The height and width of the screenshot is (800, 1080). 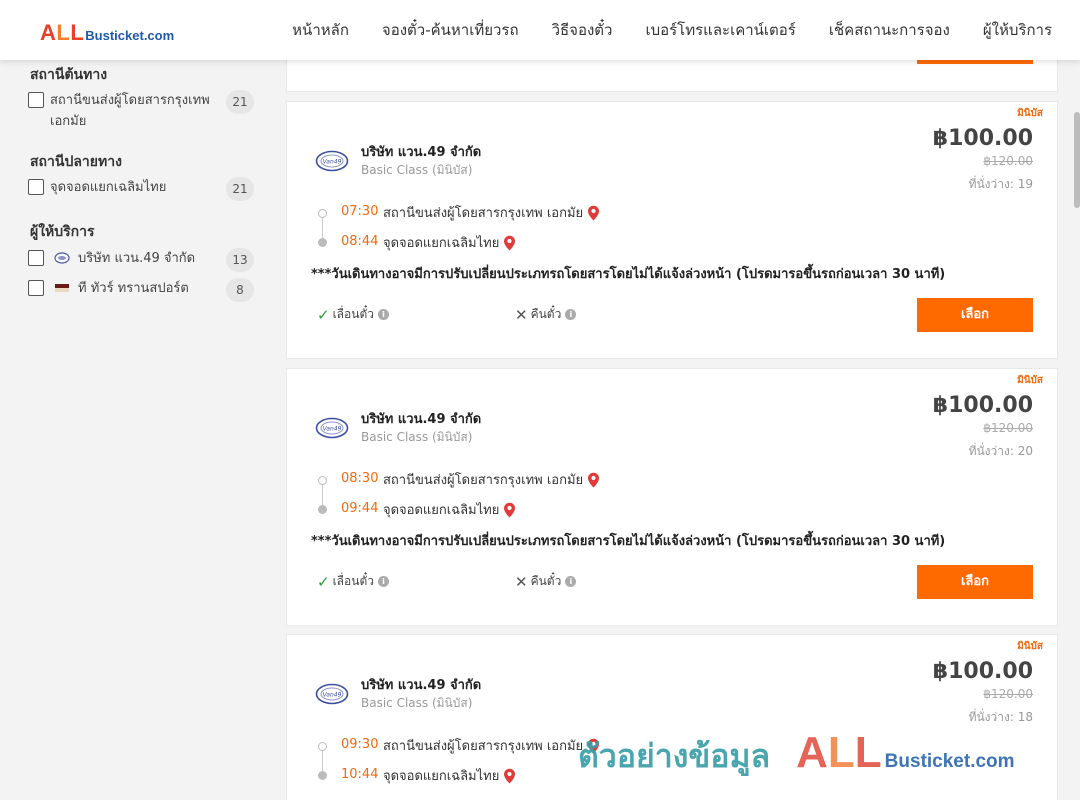 I want to click on logo-all: ALL, so click(x=62, y=33).